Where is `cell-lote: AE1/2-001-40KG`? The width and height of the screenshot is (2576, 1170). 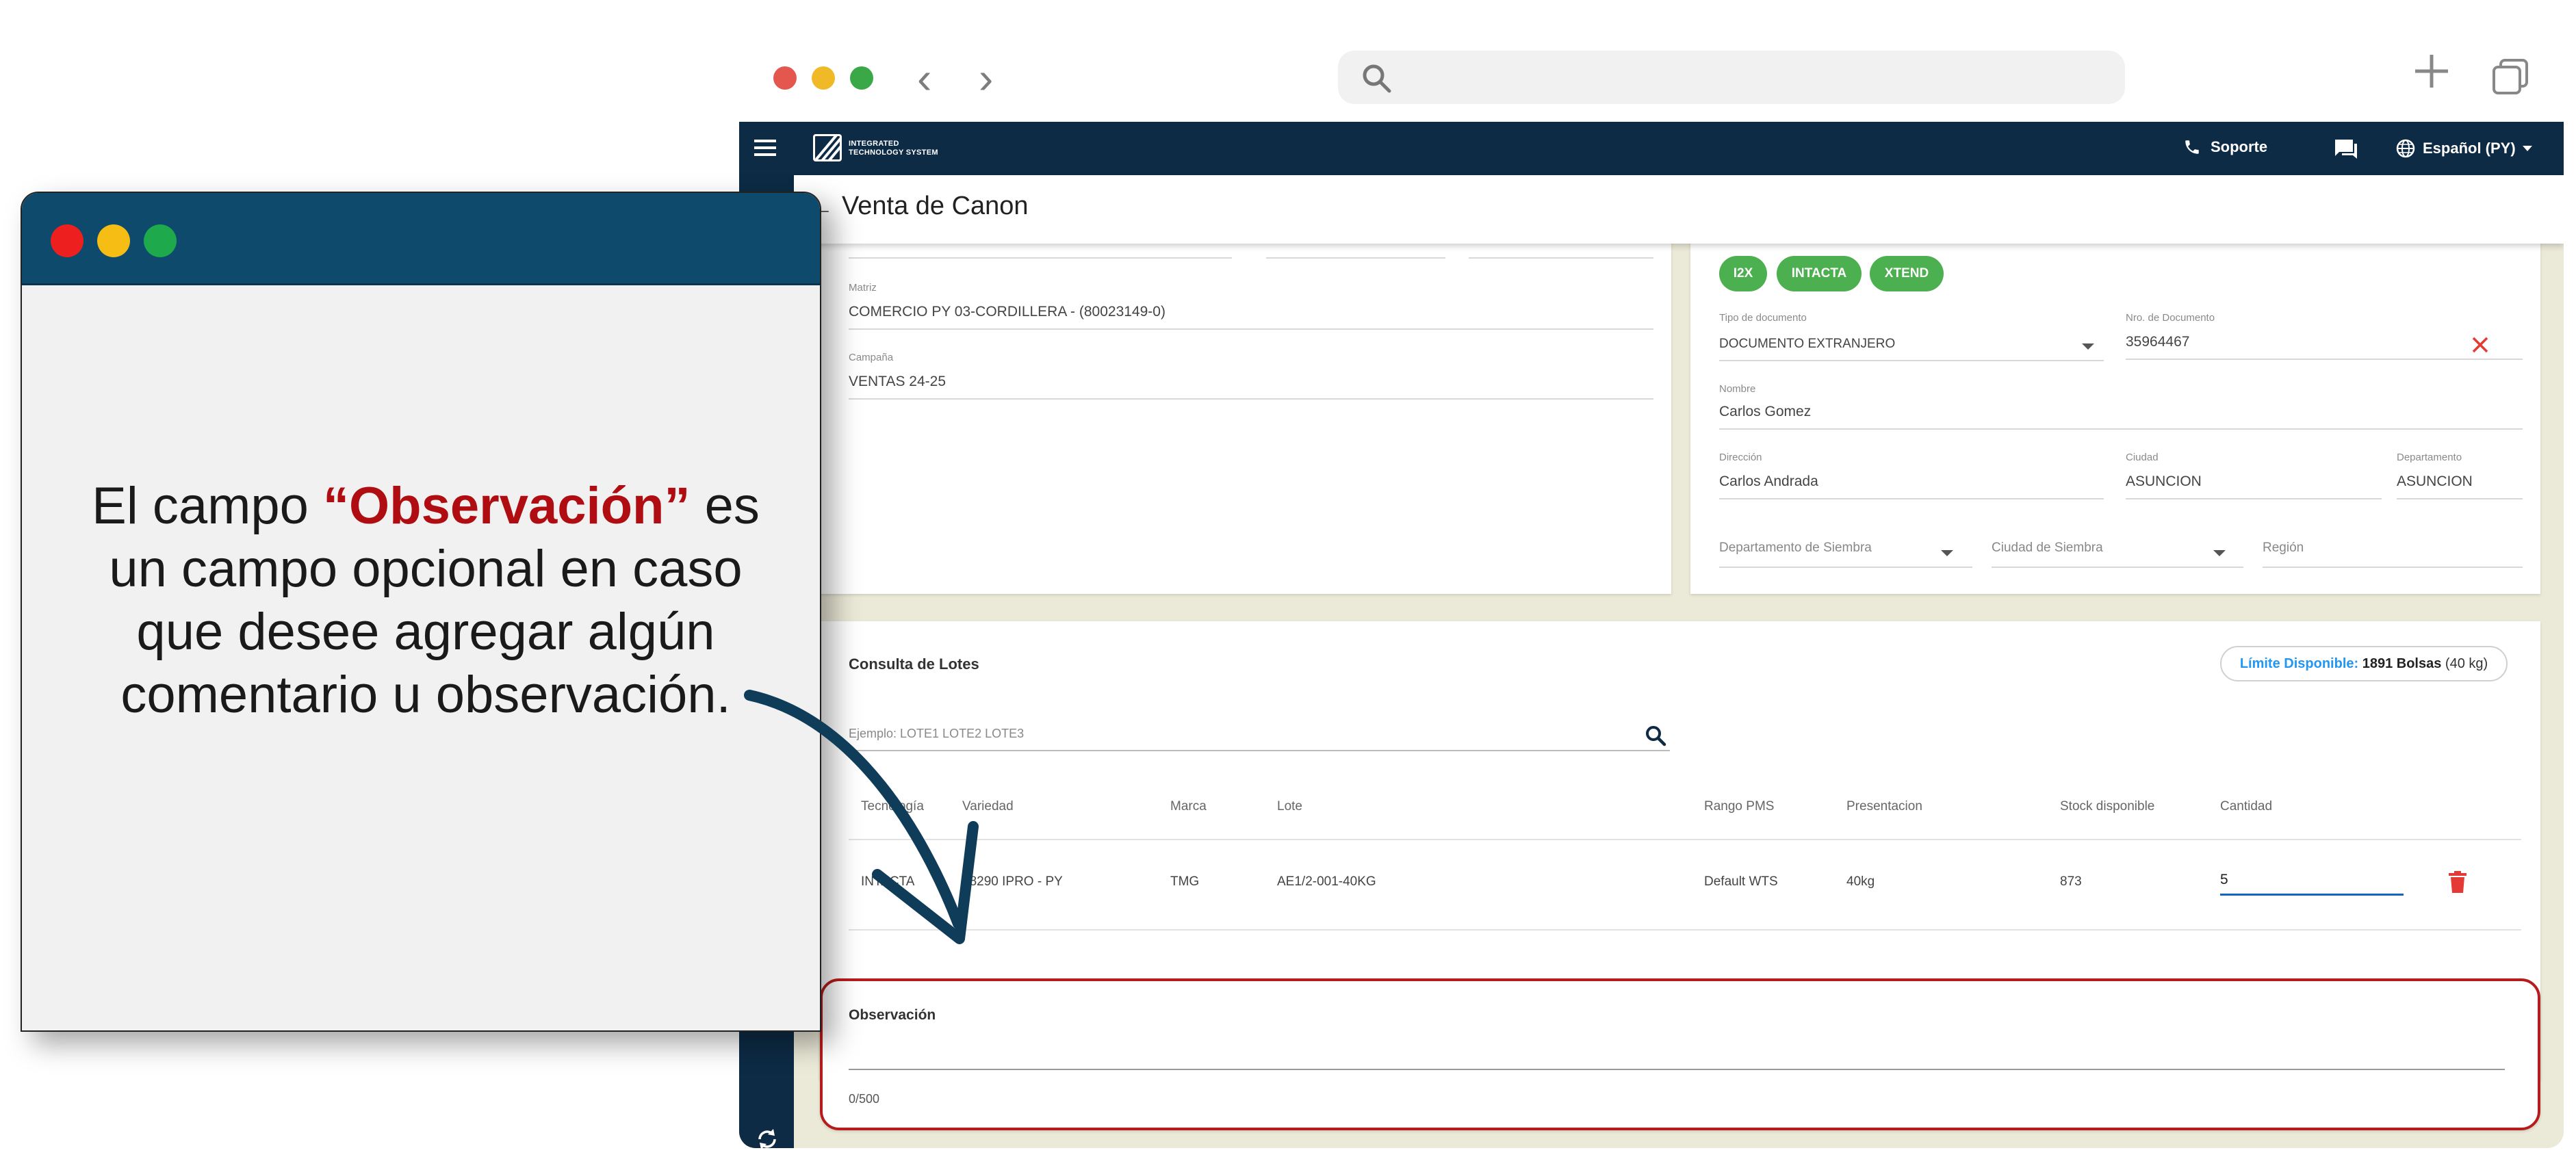
cell-lote: AE1/2-001-40KG is located at coordinates (1326, 881).